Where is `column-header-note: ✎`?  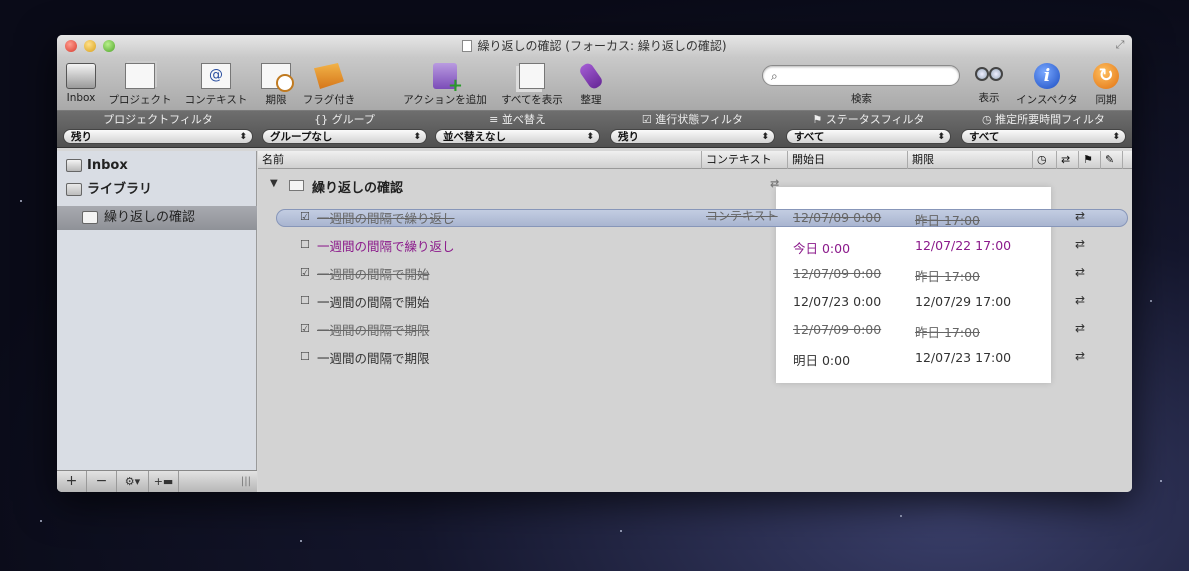
column-header-note: ✎ is located at coordinates (1112, 160).